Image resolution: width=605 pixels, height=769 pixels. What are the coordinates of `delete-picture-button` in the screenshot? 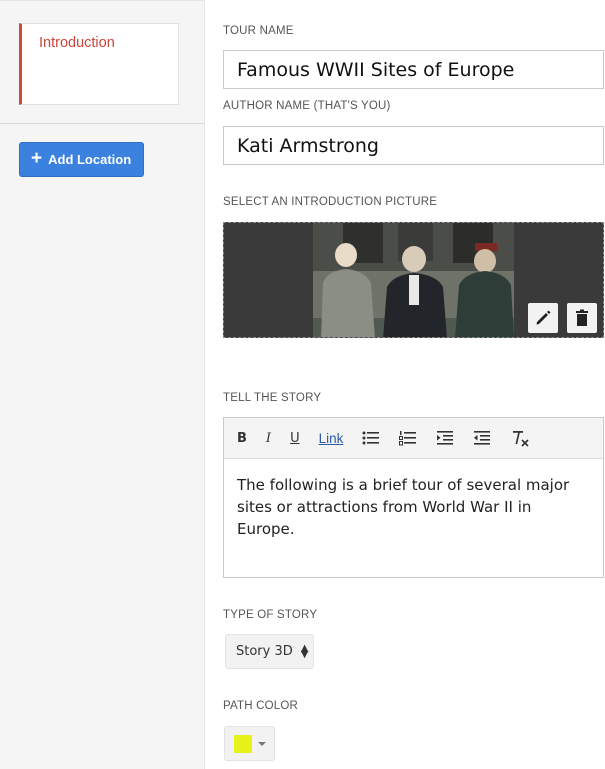 It's located at (582, 318).